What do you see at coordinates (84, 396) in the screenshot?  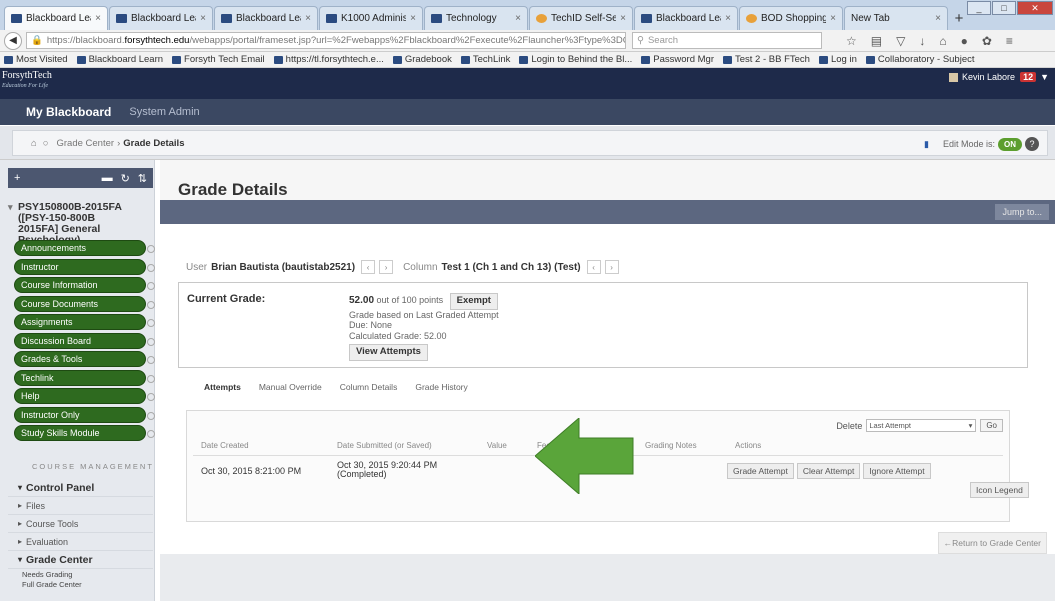 I see `sidebar-item: Help` at bounding box center [84, 396].